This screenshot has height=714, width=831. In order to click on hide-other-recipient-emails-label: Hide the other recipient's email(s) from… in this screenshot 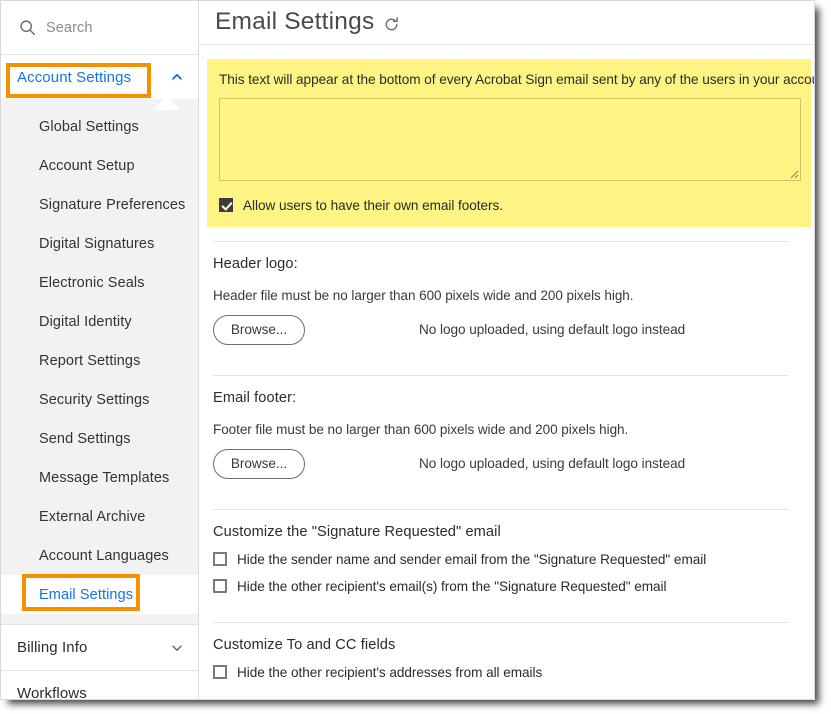, I will do `click(452, 586)`.